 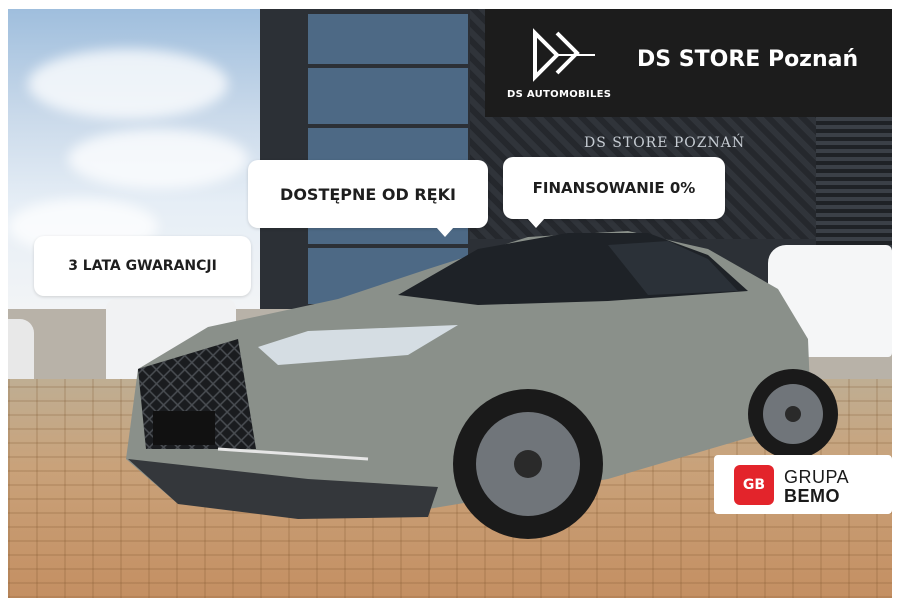 I want to click on ds-logo-icon, so click(x=564, y=55).